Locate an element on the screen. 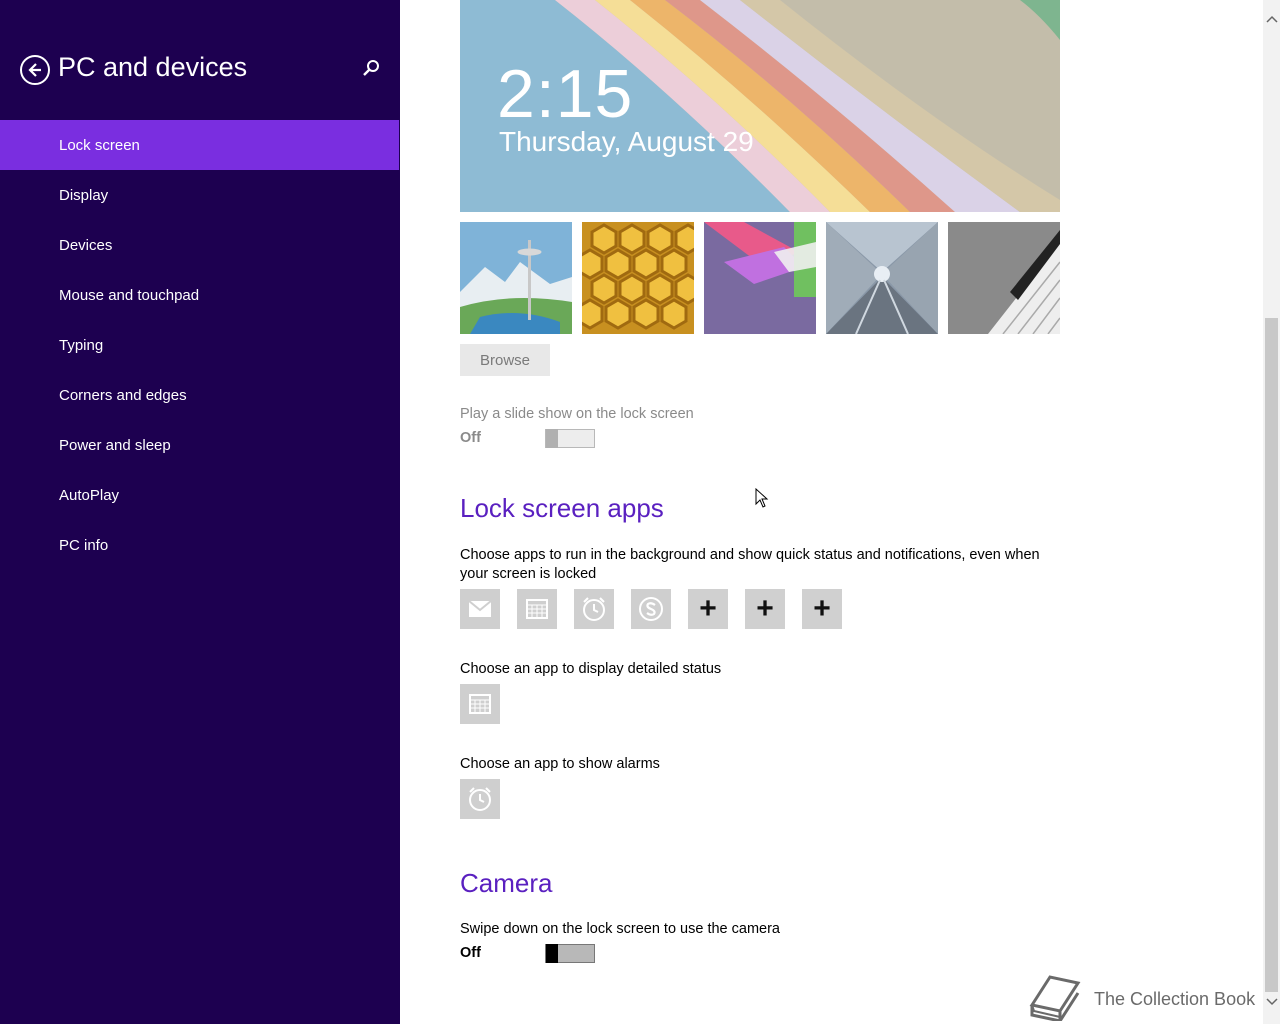 This screenshot has height=1024, width=1280. sidebar-item-label: Corners and edges is located at coordinates (123, 395).